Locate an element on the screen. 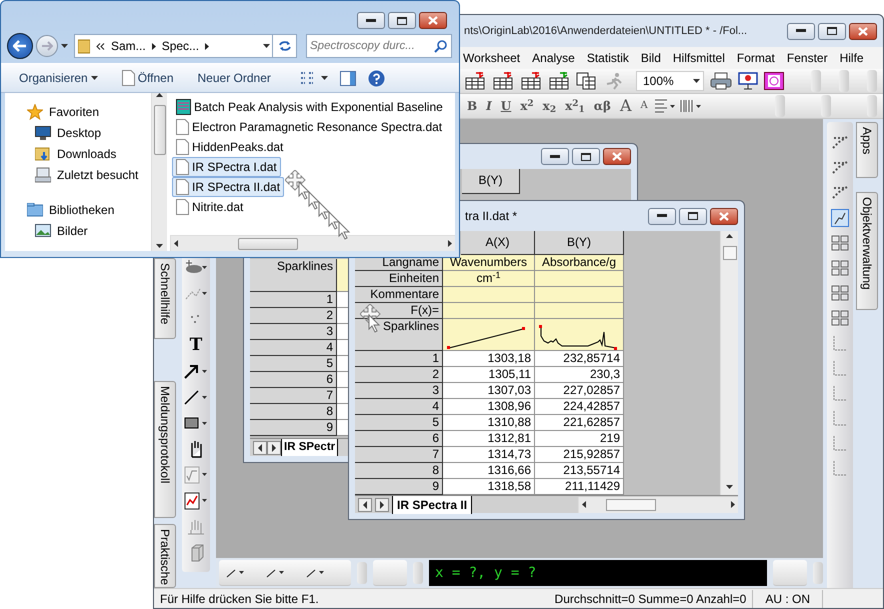 The height and width of the screenshot is (609, 884). row-header: 4 is located at coordinates (399, 407).